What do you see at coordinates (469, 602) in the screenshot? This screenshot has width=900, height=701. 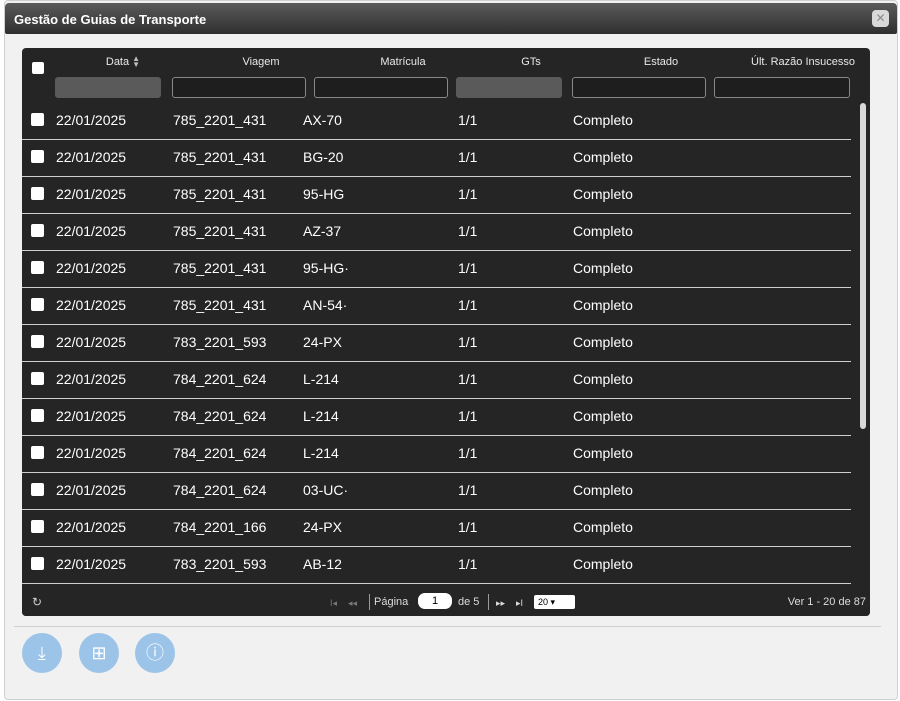 I see `page-count: de 5` at bounding box center [469, 602].